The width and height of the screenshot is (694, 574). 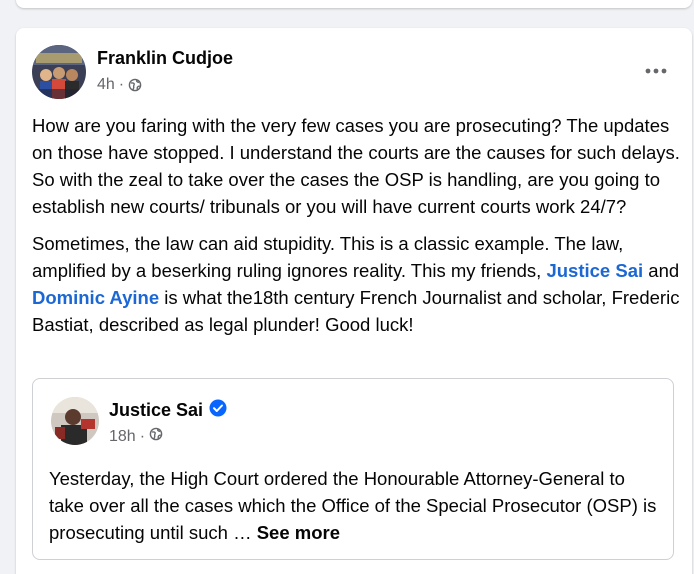 I want to click on shared-author-row: Justice Sai, so click(x=168, y=410).